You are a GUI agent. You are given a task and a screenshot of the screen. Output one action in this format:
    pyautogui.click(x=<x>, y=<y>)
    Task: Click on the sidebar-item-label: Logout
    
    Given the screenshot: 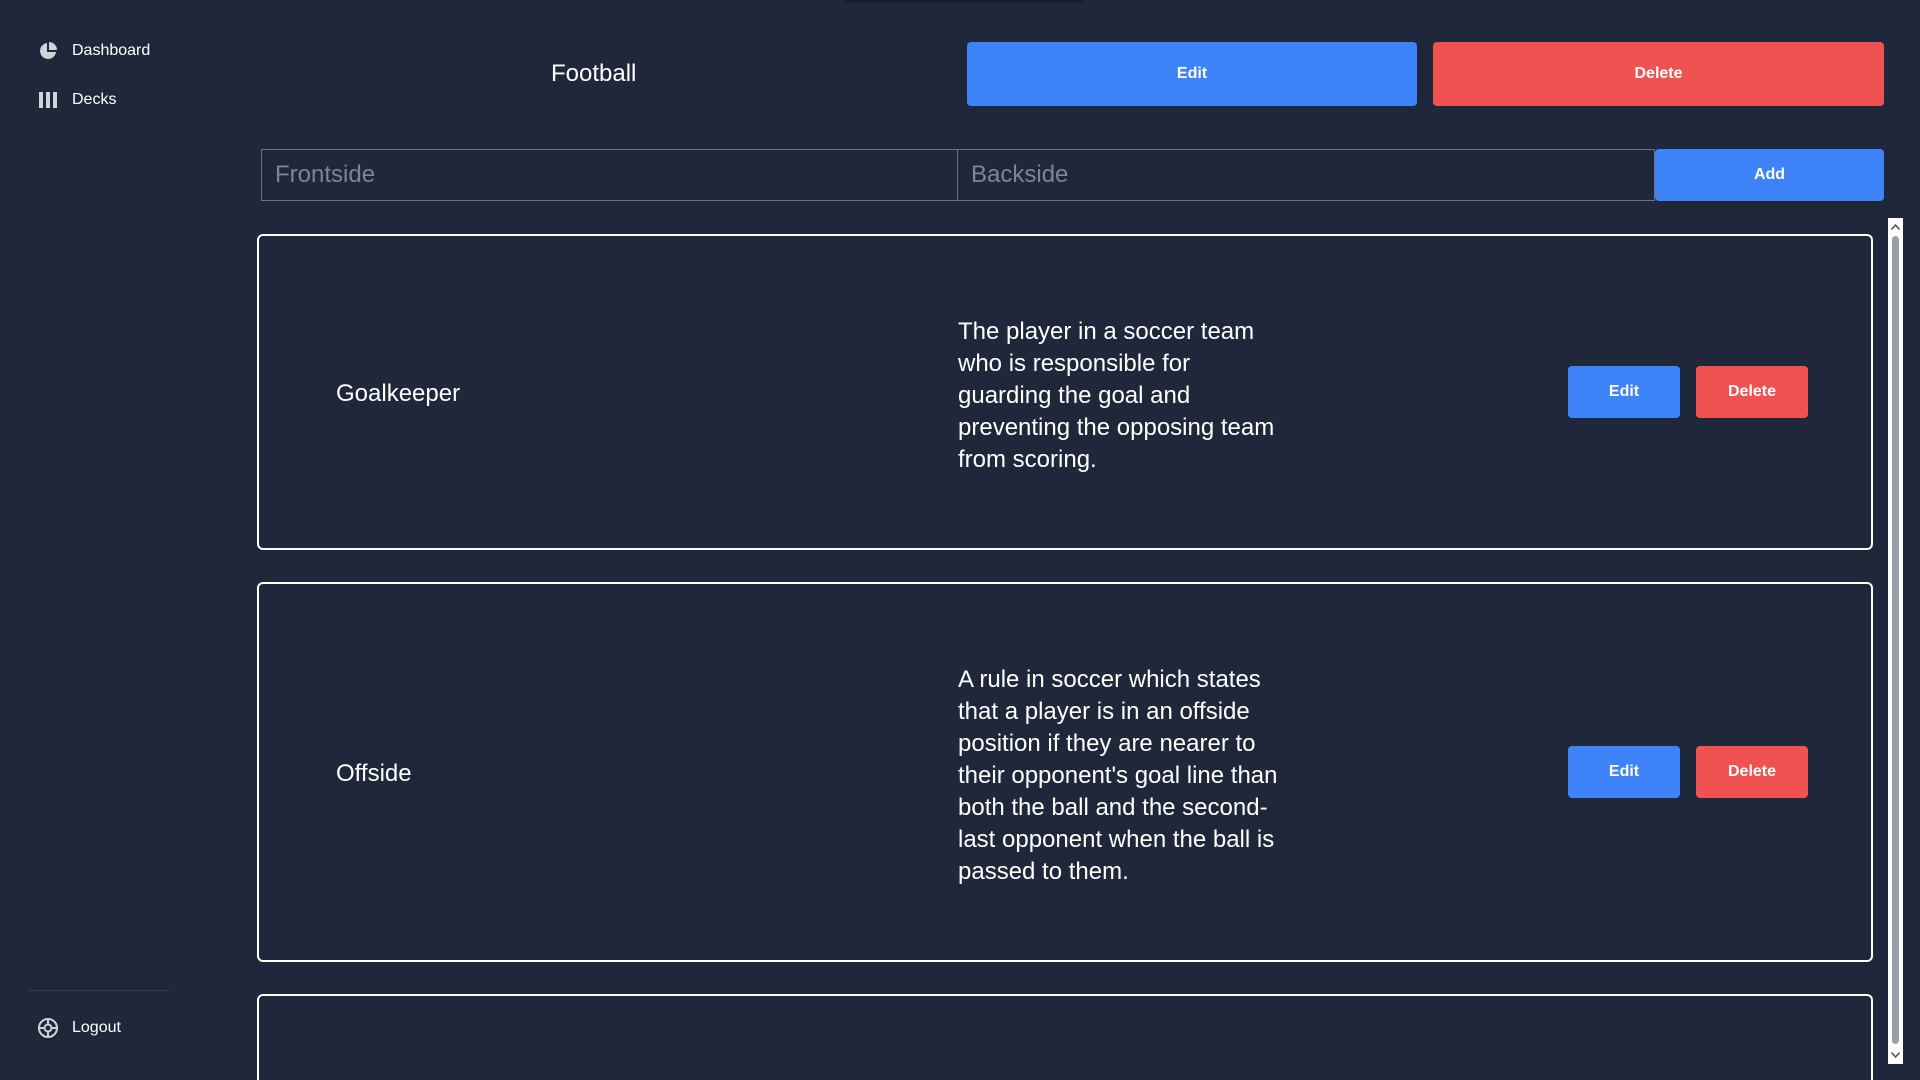 What is the action you would take?
    pyautogui.click(x=96, y=1027)
    